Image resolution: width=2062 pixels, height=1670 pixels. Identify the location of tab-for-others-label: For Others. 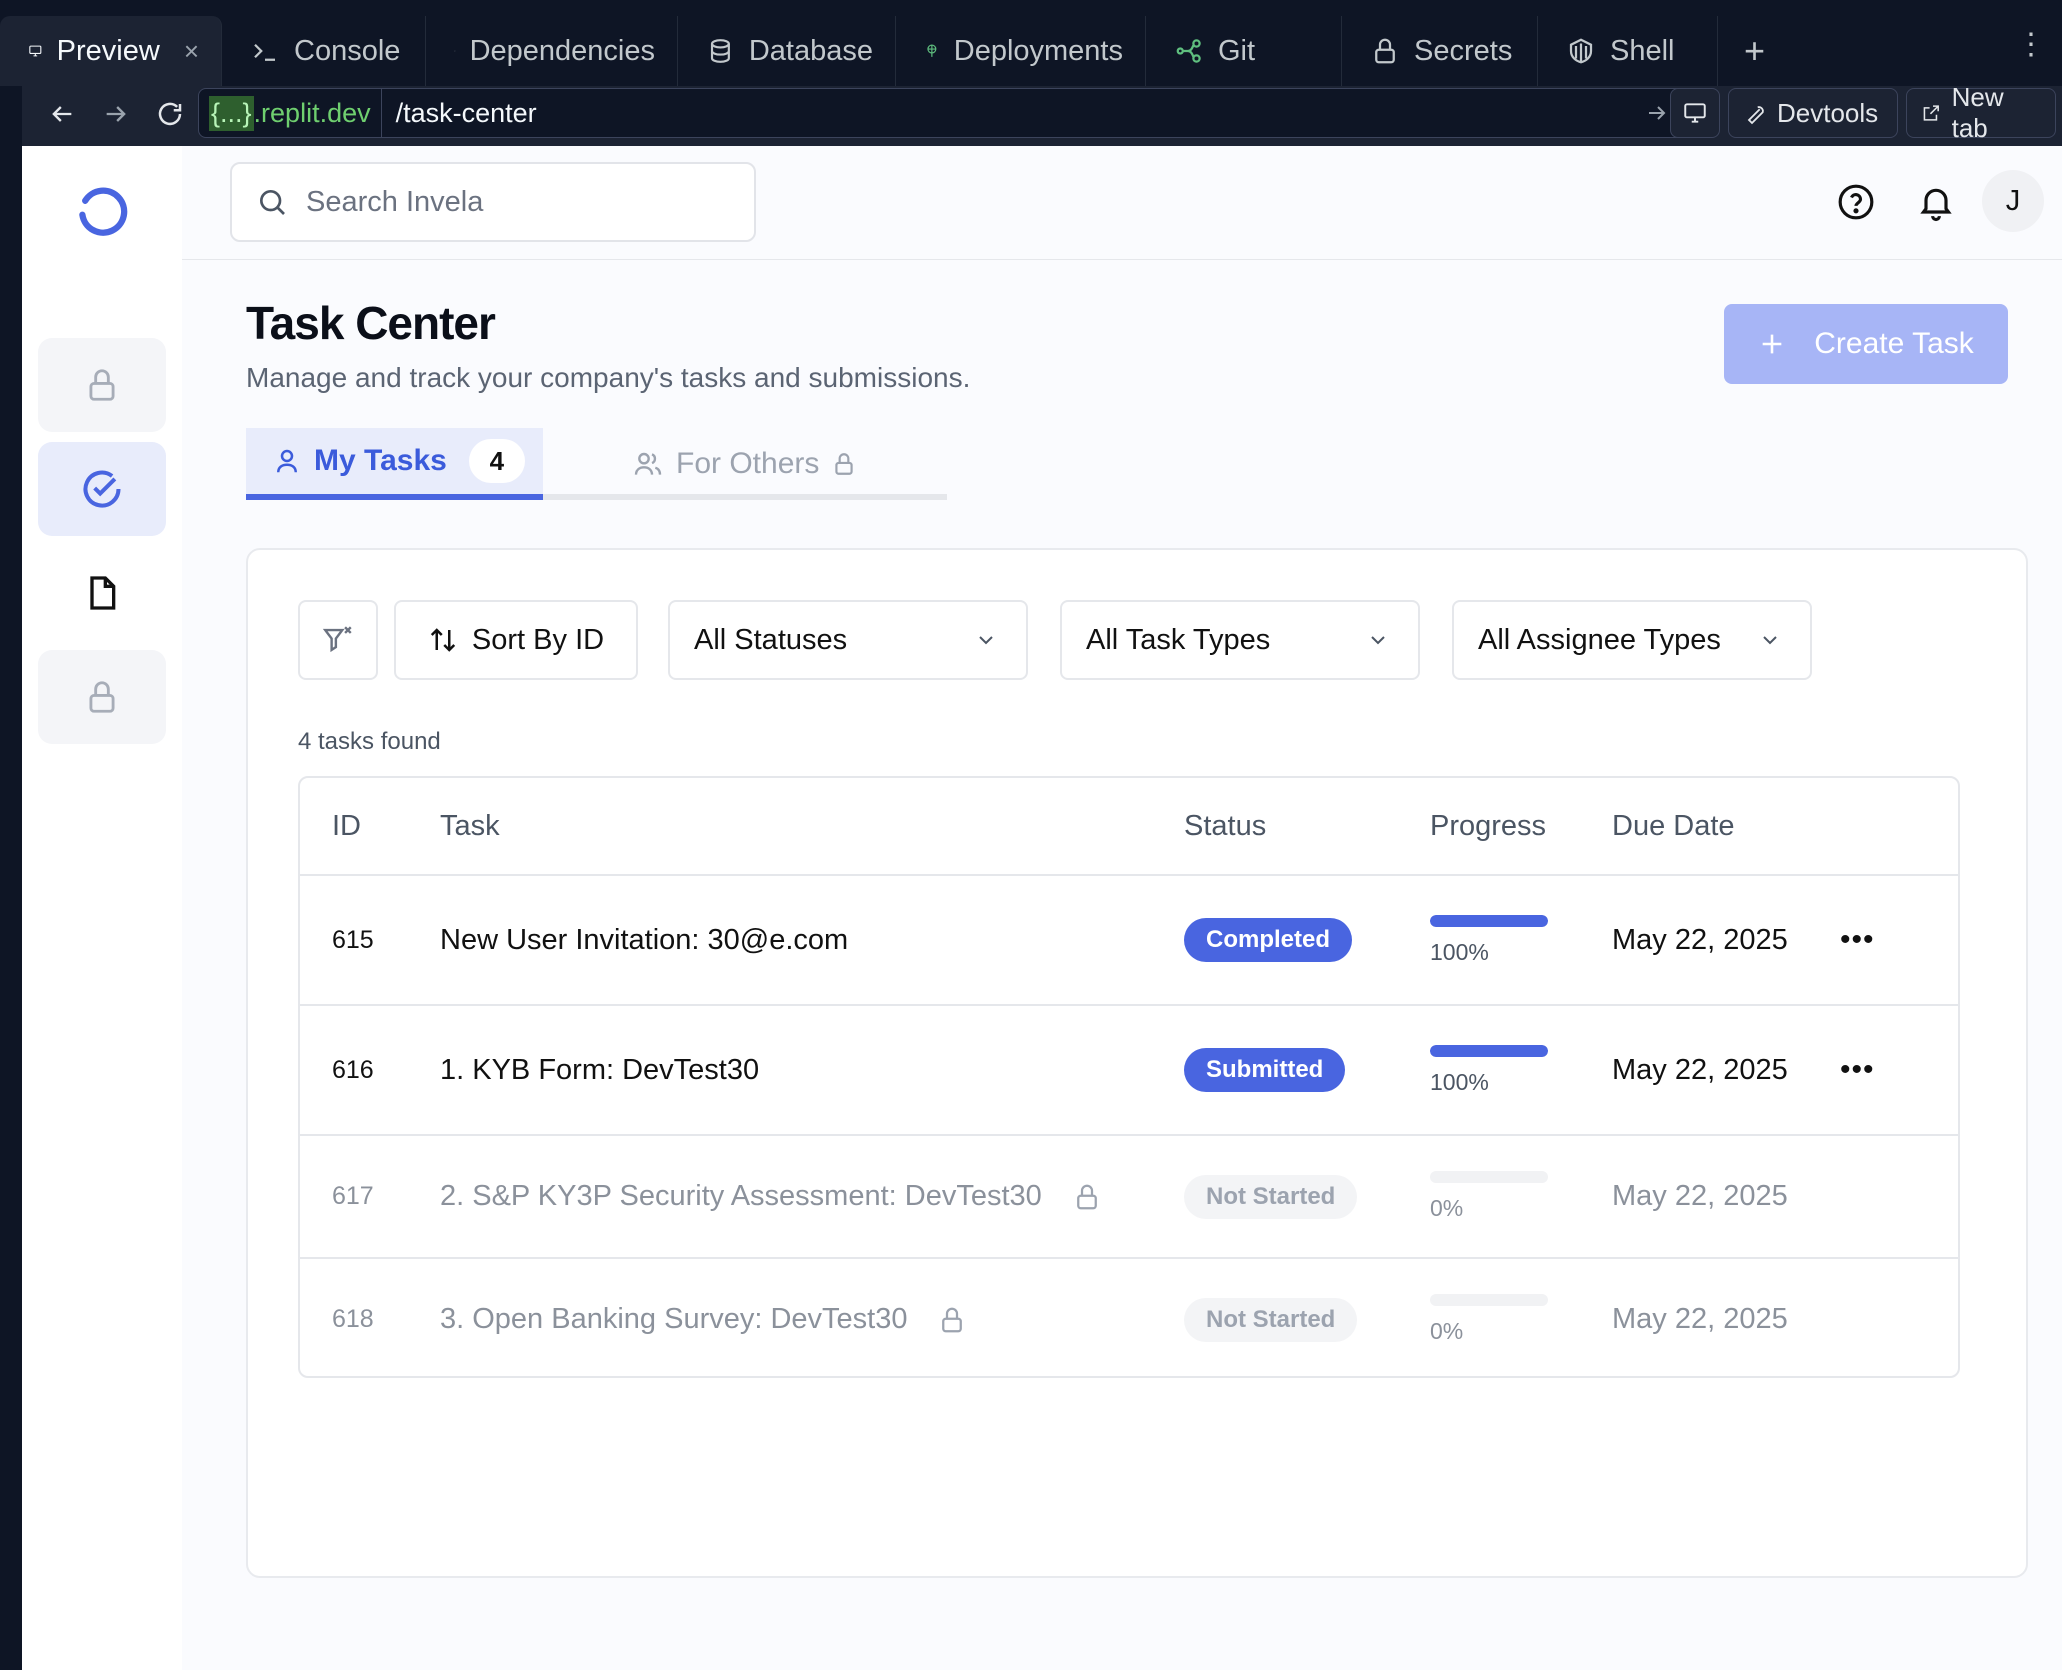
(748, 463).